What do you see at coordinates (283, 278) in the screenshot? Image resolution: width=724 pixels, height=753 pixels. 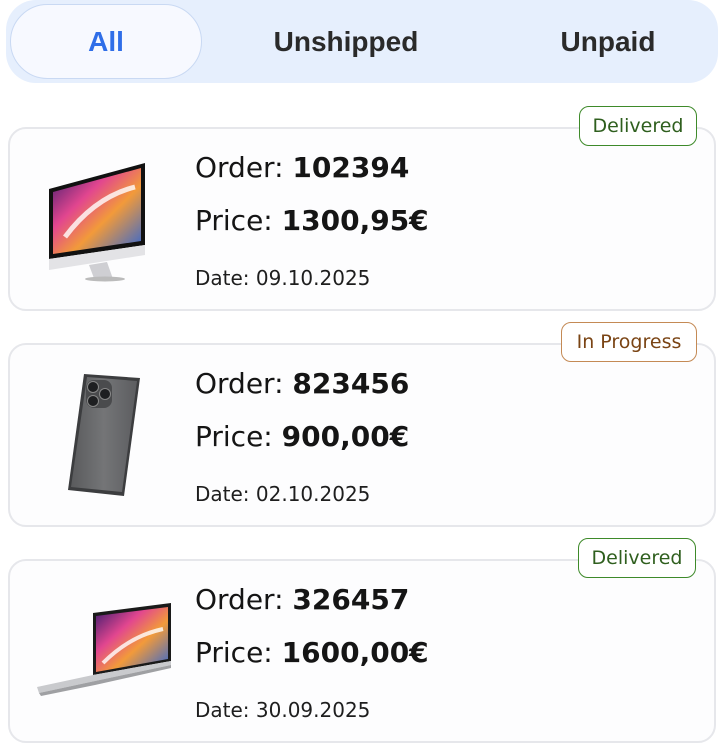 I see `order-date: Date: 09.10.2025` at bounding box center [283, 278].